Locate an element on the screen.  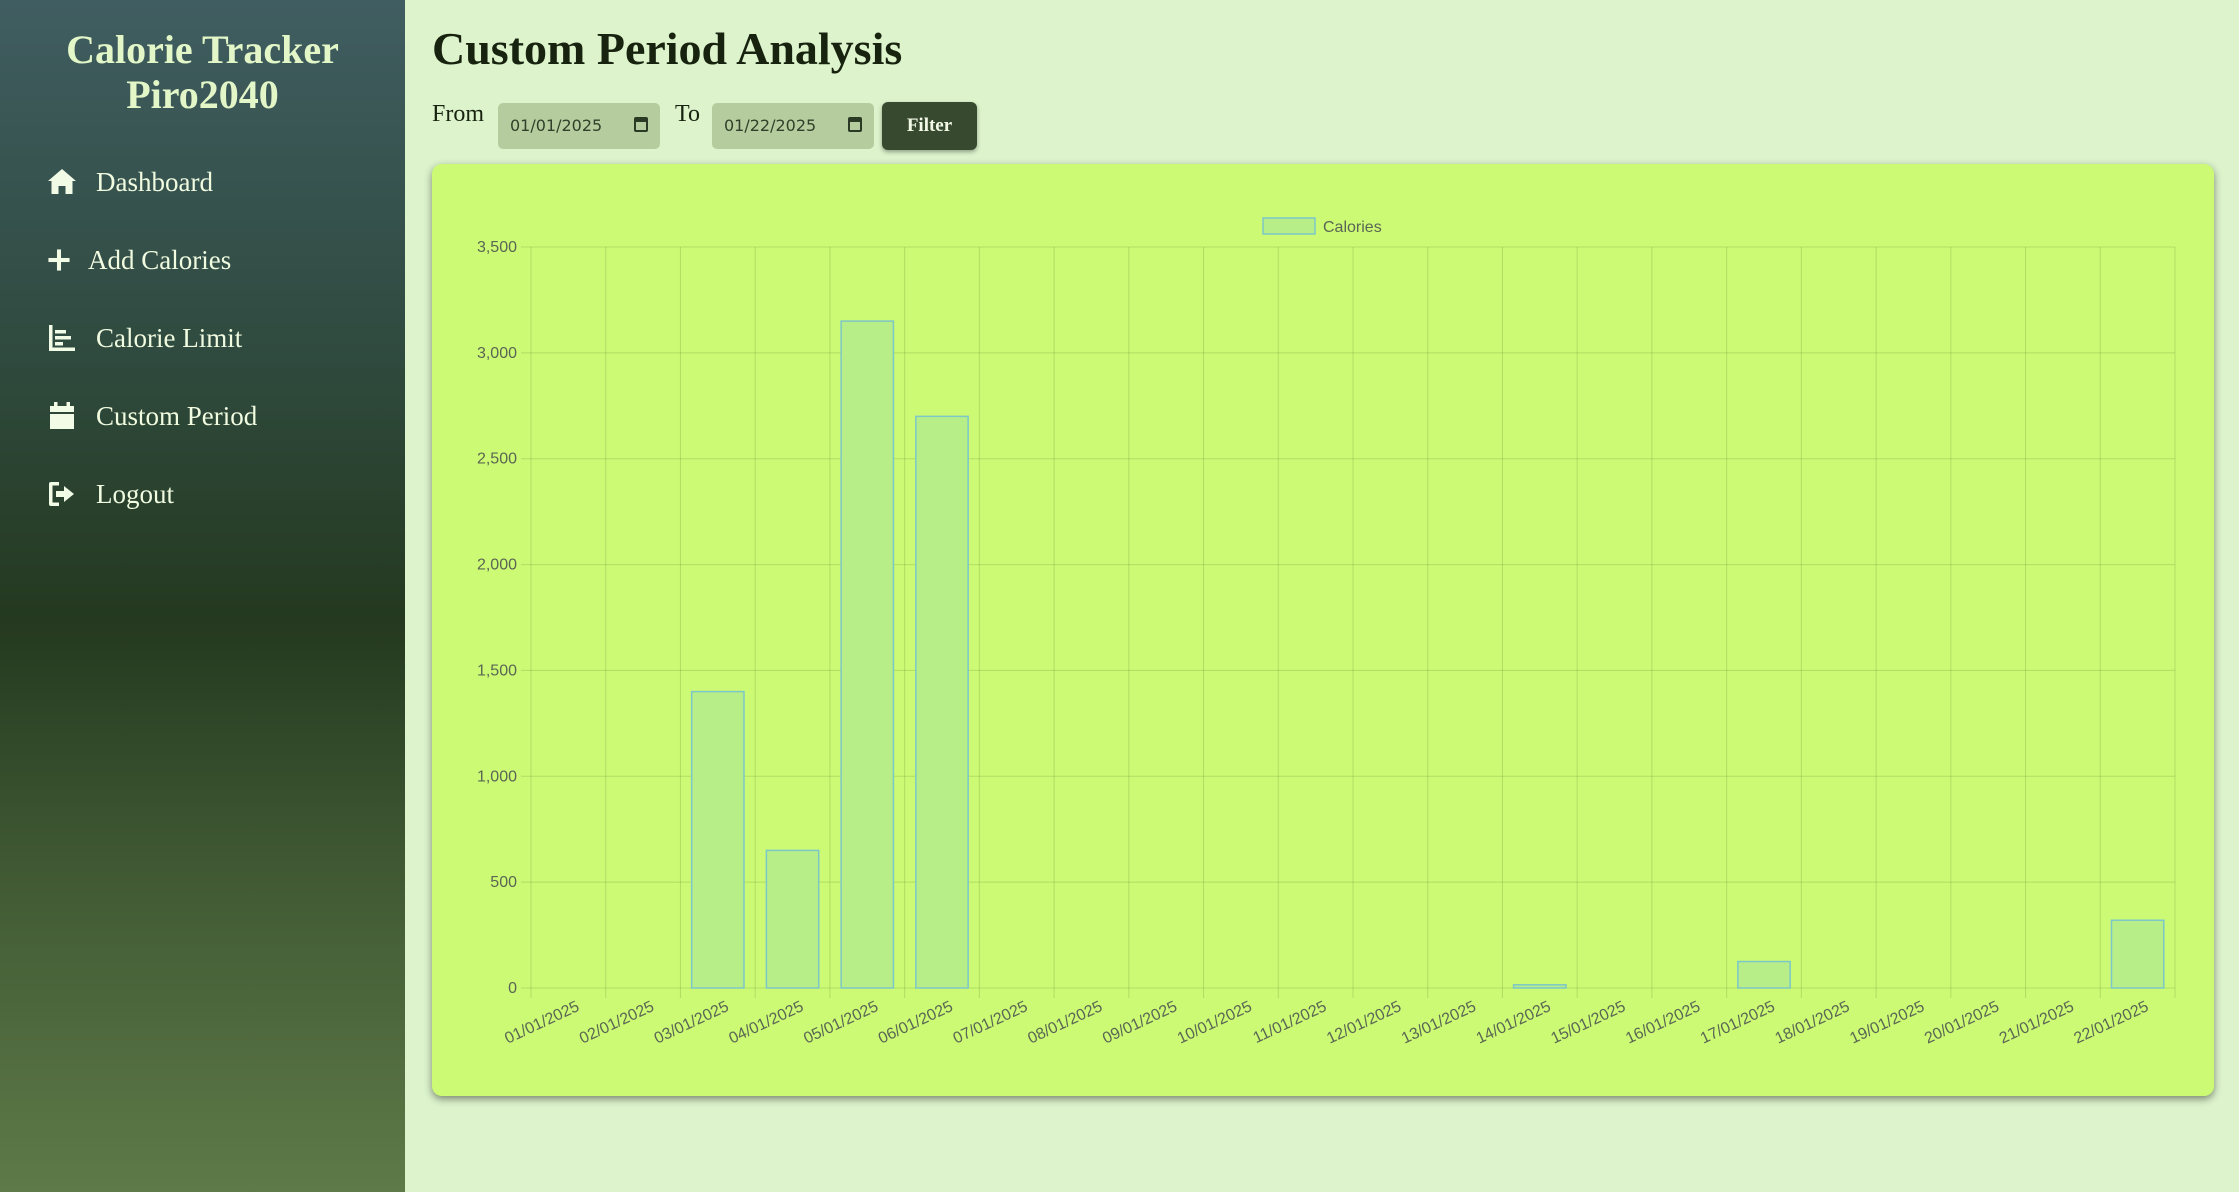
x-tick-label: 08/01/2025 is located at coordinates (1065, 1022).